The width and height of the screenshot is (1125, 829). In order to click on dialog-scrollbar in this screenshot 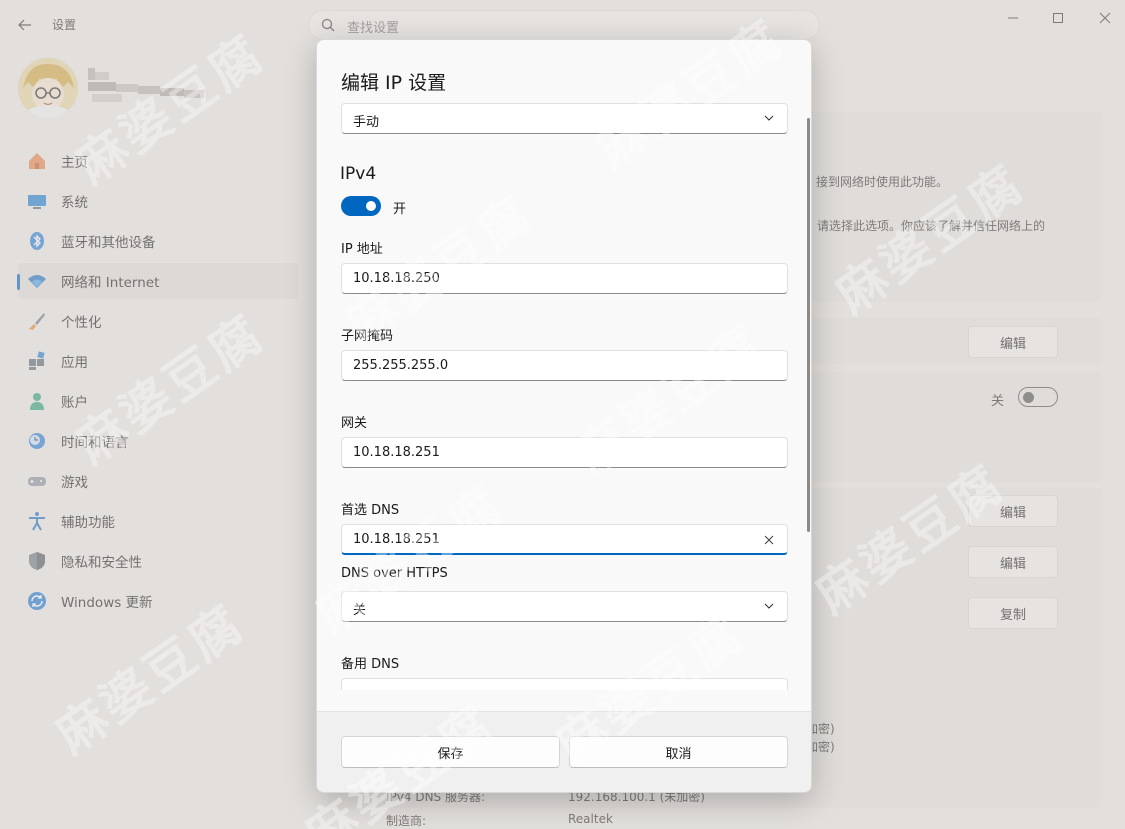, I will do `click(808, 325)`.